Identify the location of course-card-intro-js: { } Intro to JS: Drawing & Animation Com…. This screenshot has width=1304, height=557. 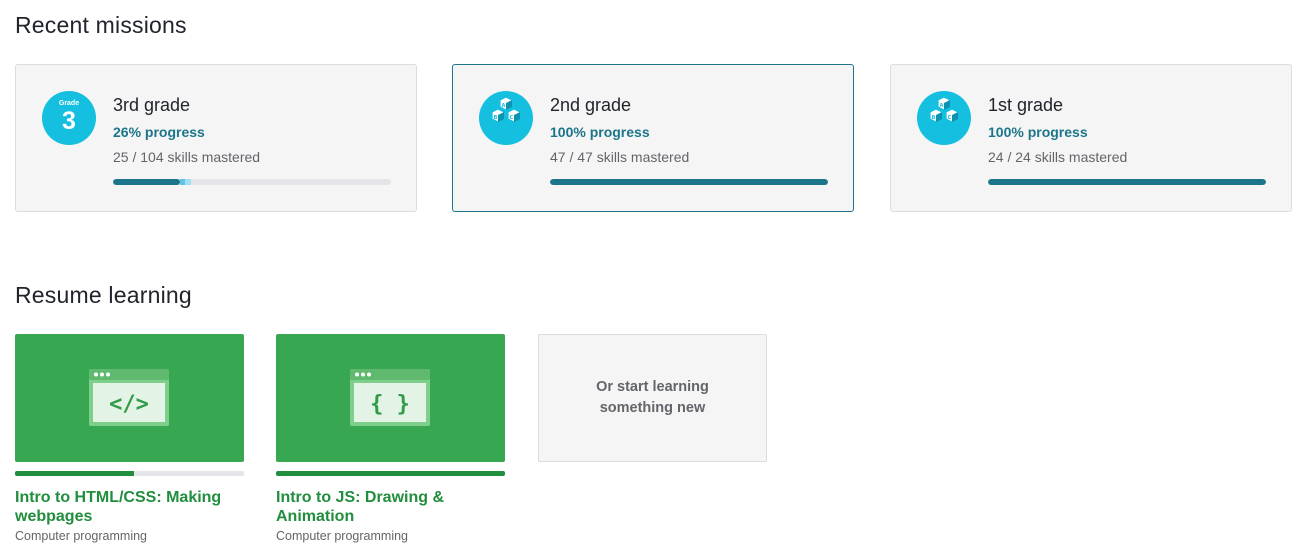
(390, 438).